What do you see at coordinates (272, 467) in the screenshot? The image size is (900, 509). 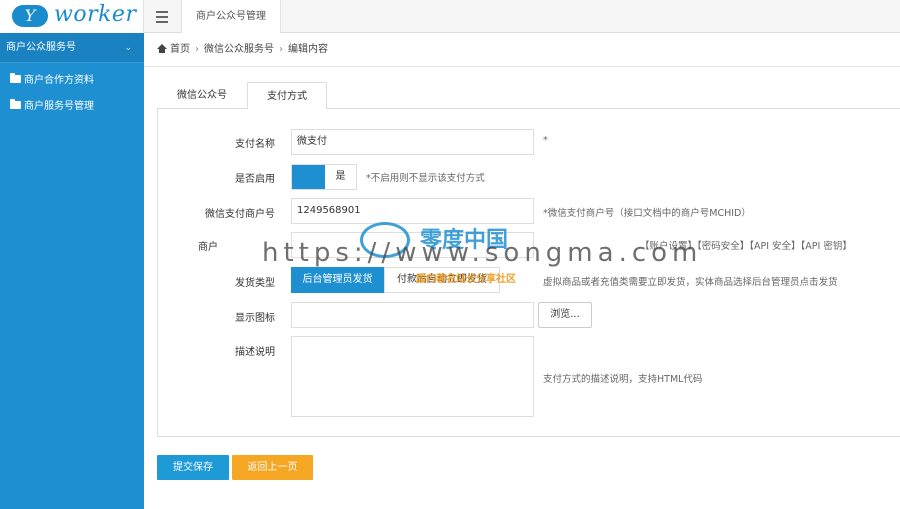 I see `back-button: 返回上一页` at bounding box center [272, 467].